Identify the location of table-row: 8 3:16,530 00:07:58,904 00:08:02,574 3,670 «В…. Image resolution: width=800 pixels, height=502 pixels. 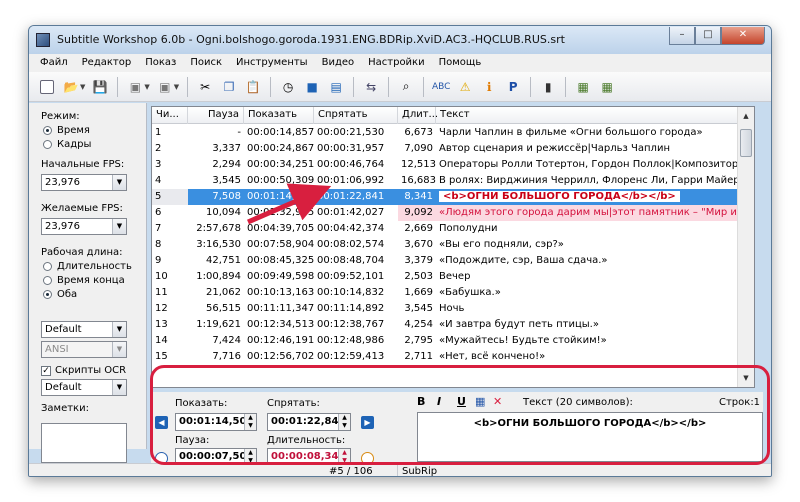
(445, 245).